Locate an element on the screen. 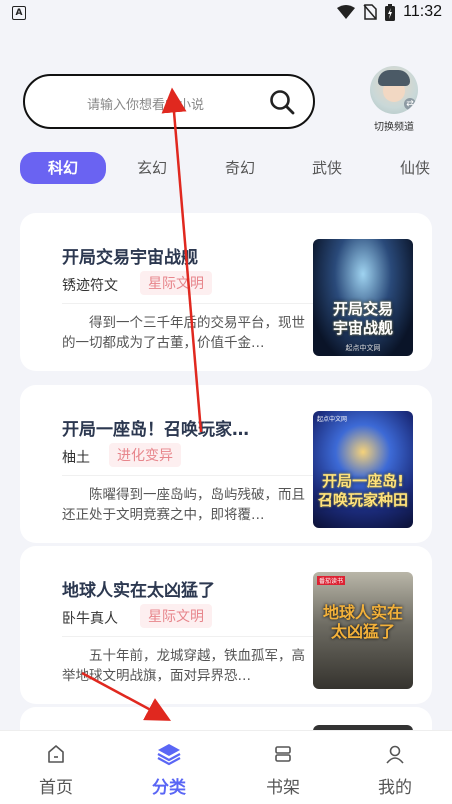 The width and height of the screenshot is (452, 804). status-bar: A 11:32 is located at coordinates (226, 13).